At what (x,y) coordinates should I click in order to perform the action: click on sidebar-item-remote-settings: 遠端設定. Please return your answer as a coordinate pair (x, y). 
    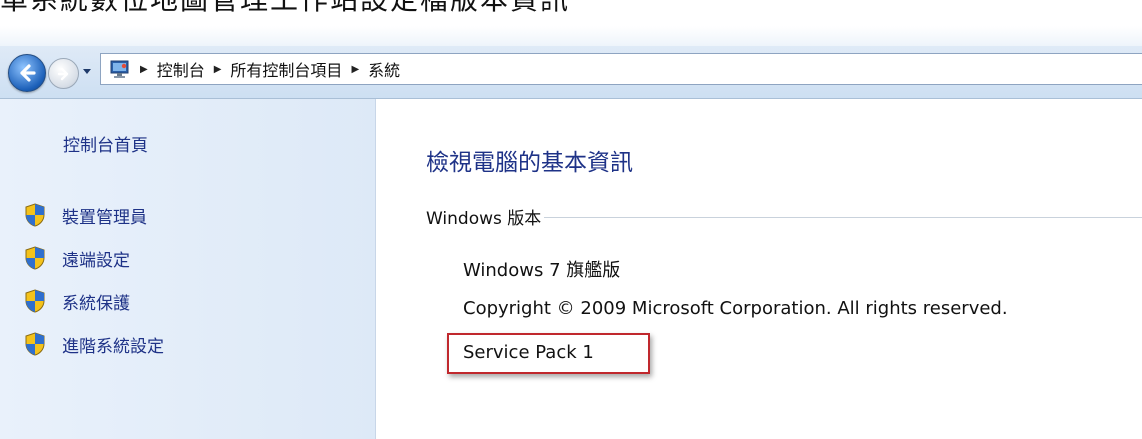
    Looking at the image, I should click on (77, 258).